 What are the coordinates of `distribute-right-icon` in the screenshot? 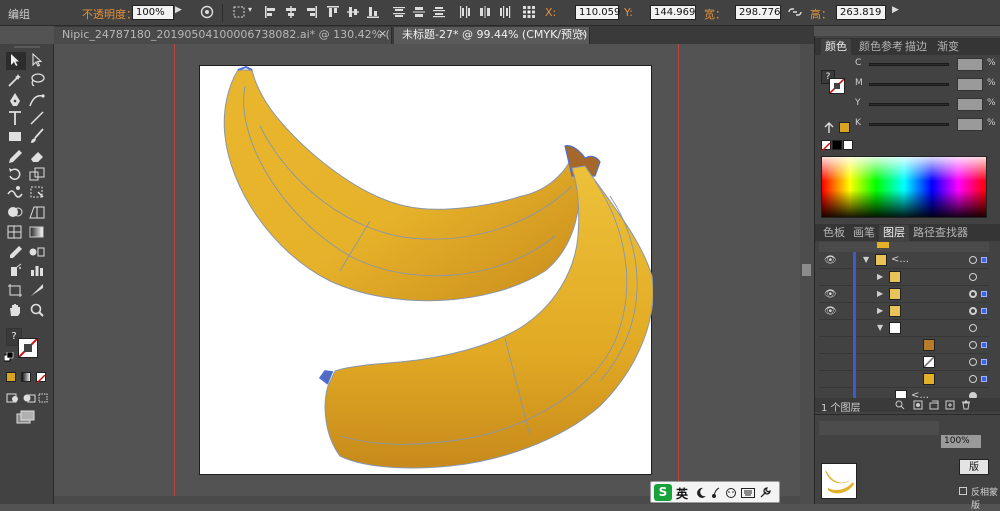 It's located at (505, 12).